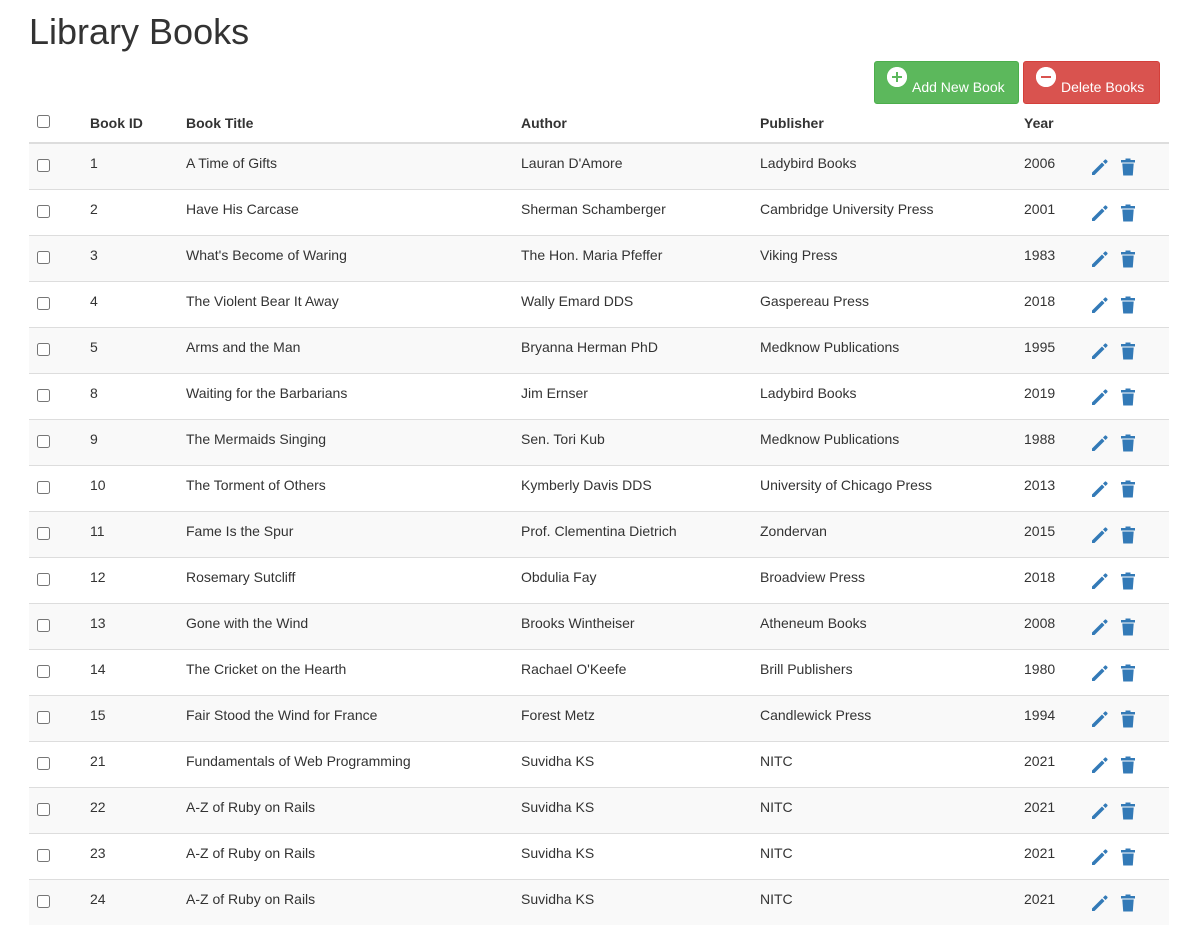 The height and width of the screenshot is (939, 1189). I want to click on minus-circle-icon, so click(1046, 76).